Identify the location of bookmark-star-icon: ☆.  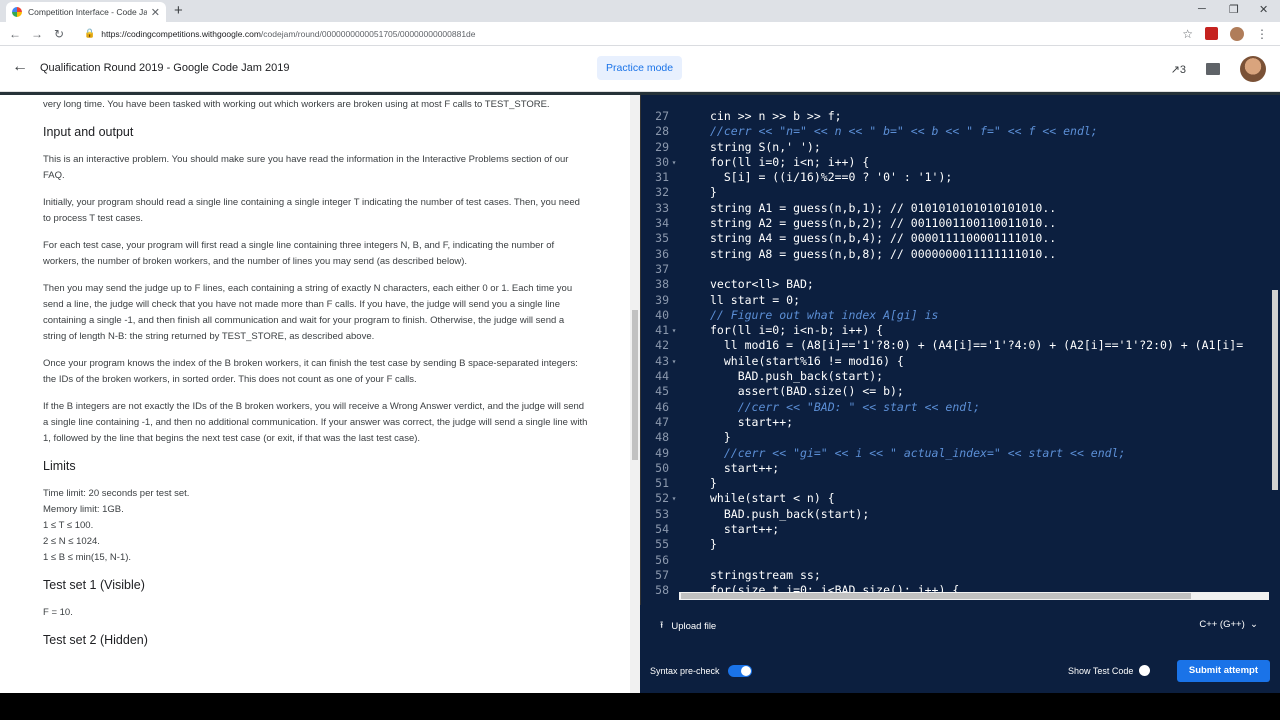
(1187, 34).